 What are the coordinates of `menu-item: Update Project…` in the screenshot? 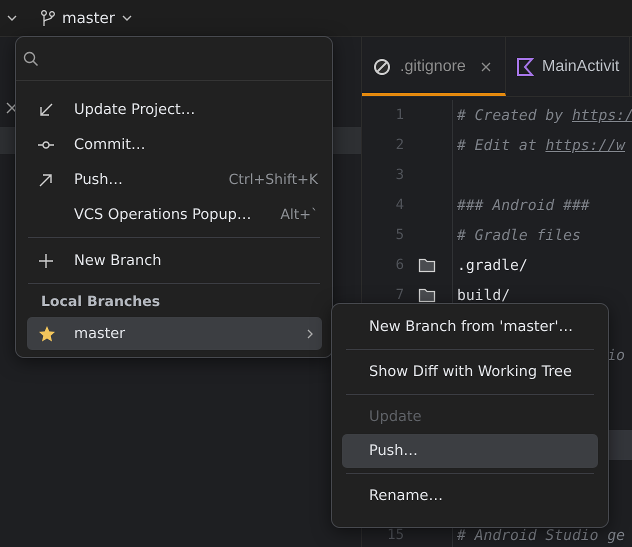 It's located at (174, 109).